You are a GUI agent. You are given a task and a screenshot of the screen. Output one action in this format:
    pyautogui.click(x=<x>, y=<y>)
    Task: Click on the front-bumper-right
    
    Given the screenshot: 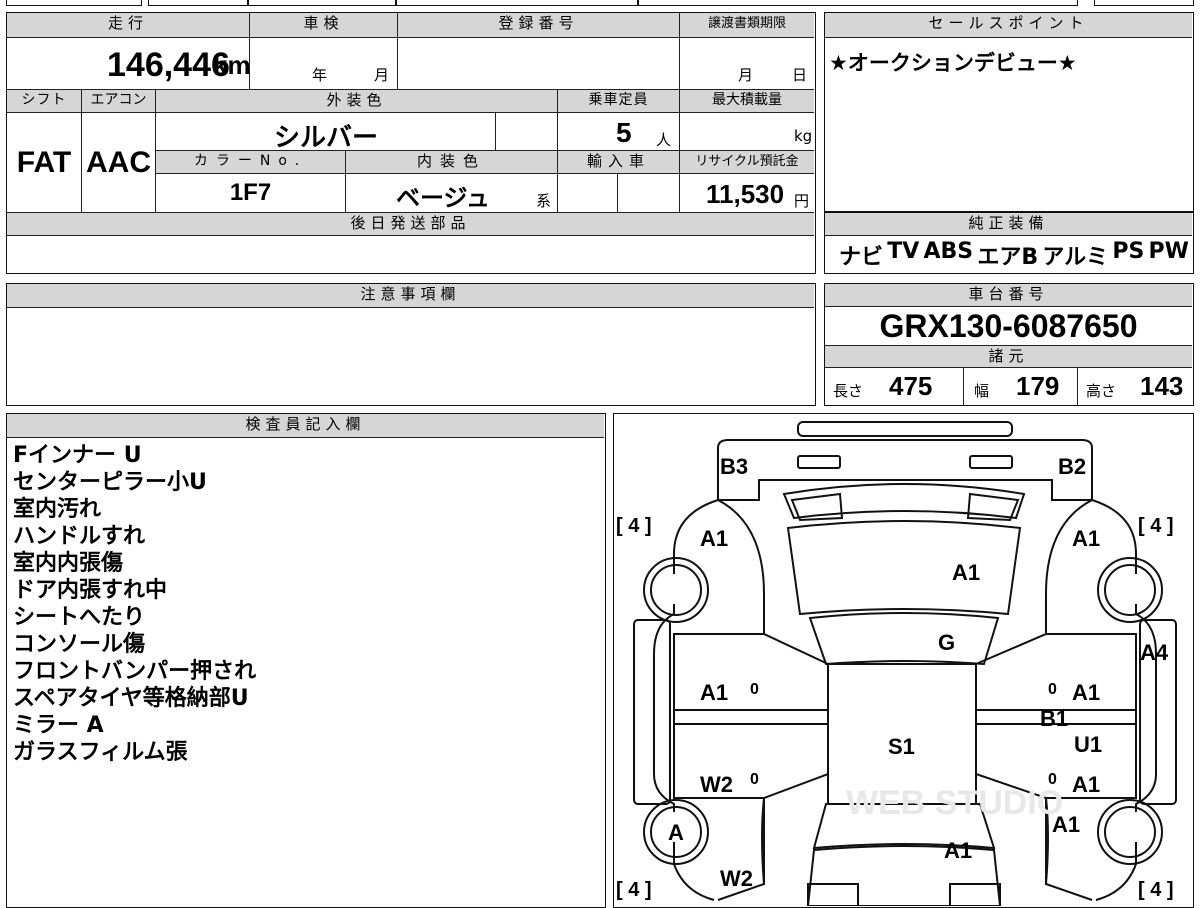 What is the action you would take?
    pyautogui.click(x=975, y=894)
    